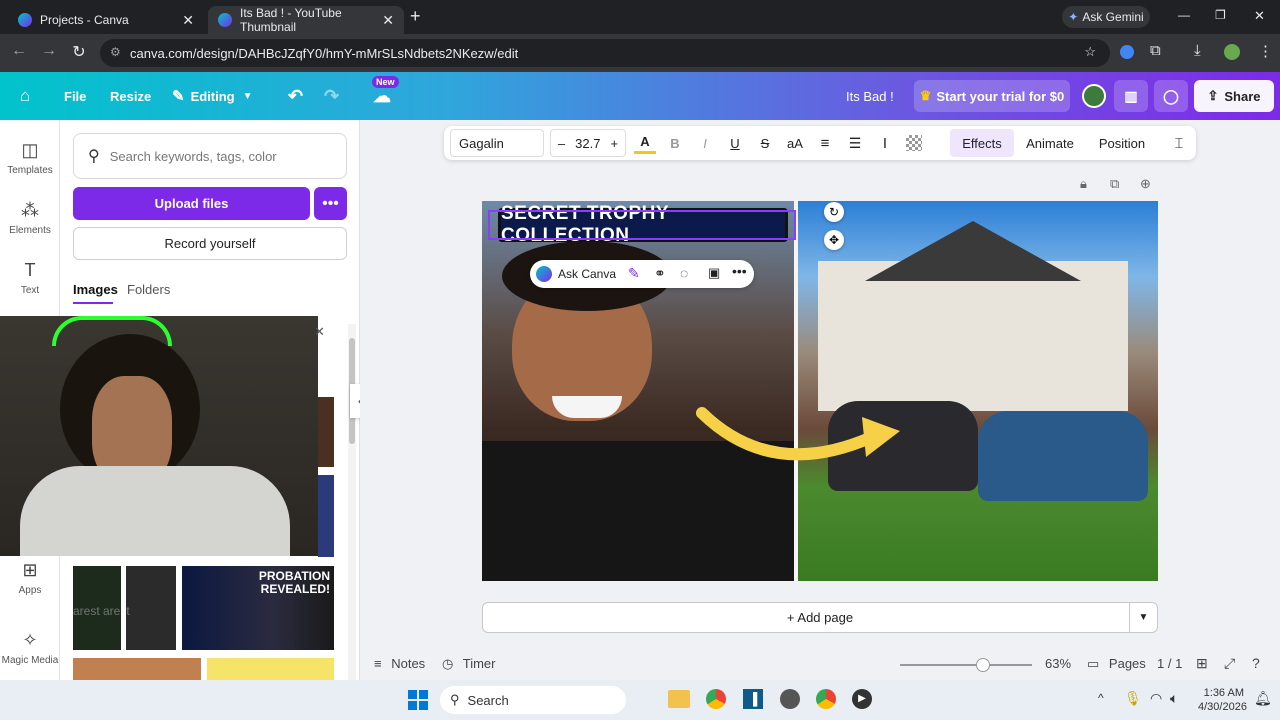 Image resolution: width=1280 pixels, height=720 pixels. Describe the element at coordinates (885, 143) in the screenshot. I see `spacing-icon: Ⅰ` at that location.